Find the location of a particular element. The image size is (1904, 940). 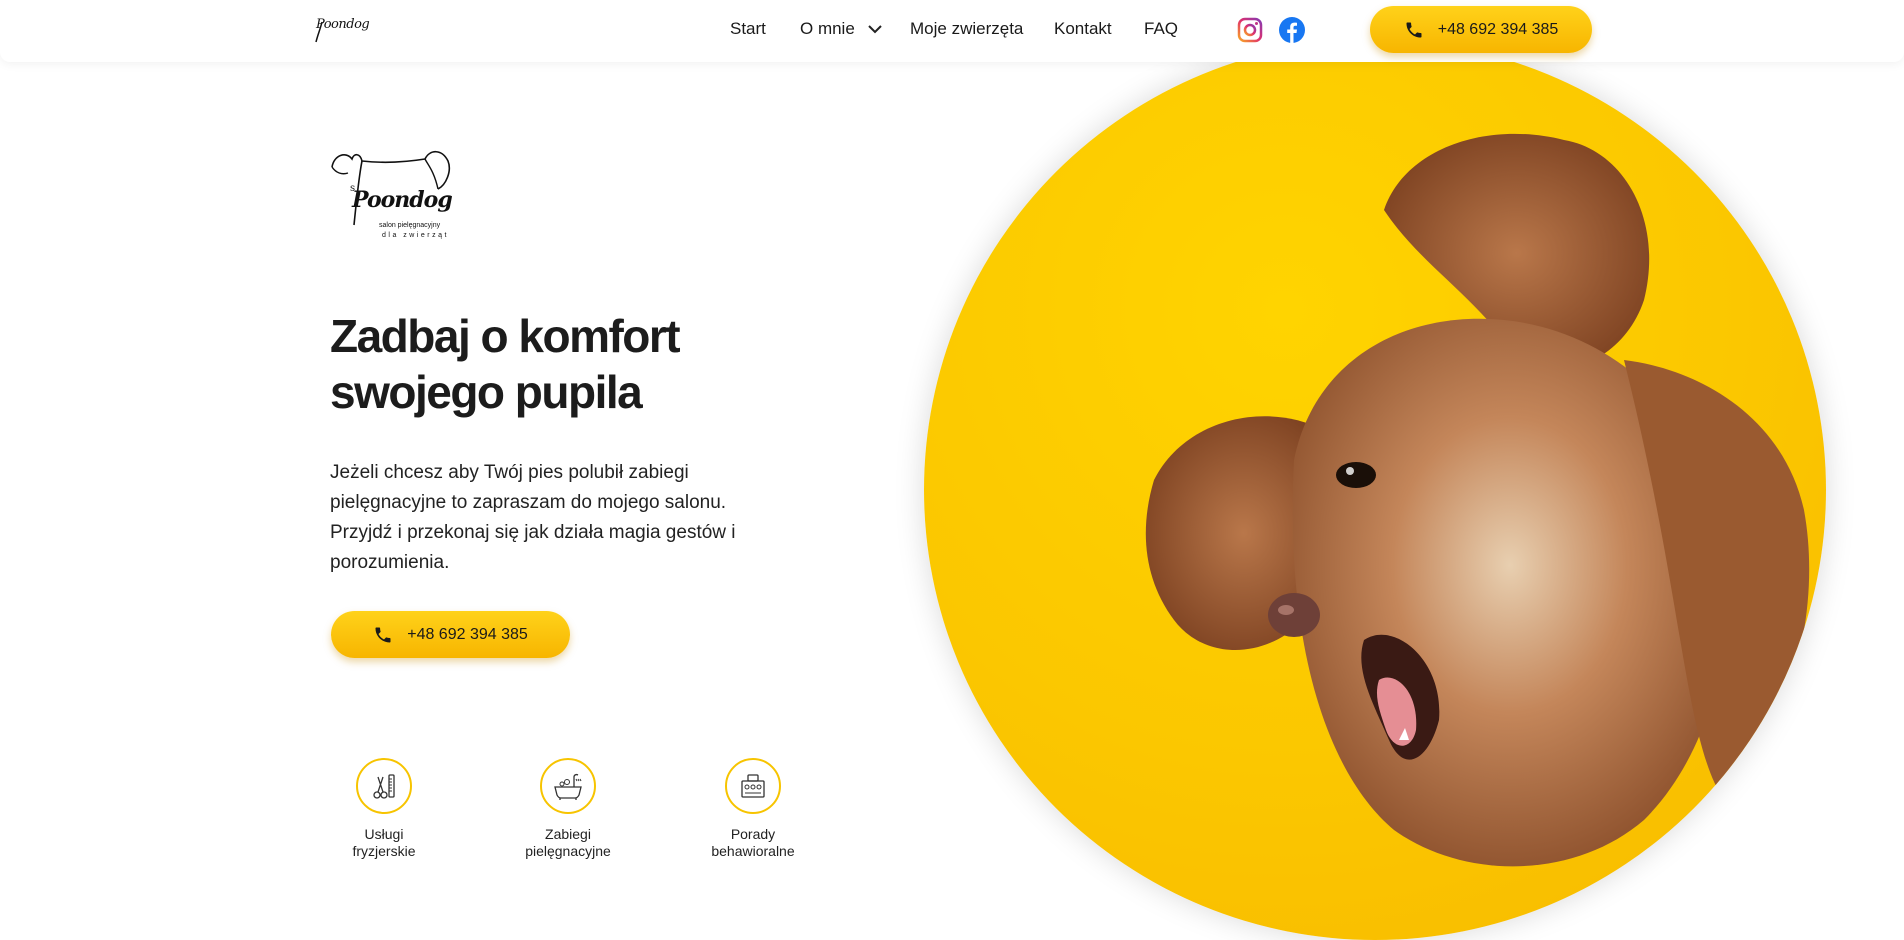

nav-o-mnie-label: O mnie is located at coordinates (827, 28).